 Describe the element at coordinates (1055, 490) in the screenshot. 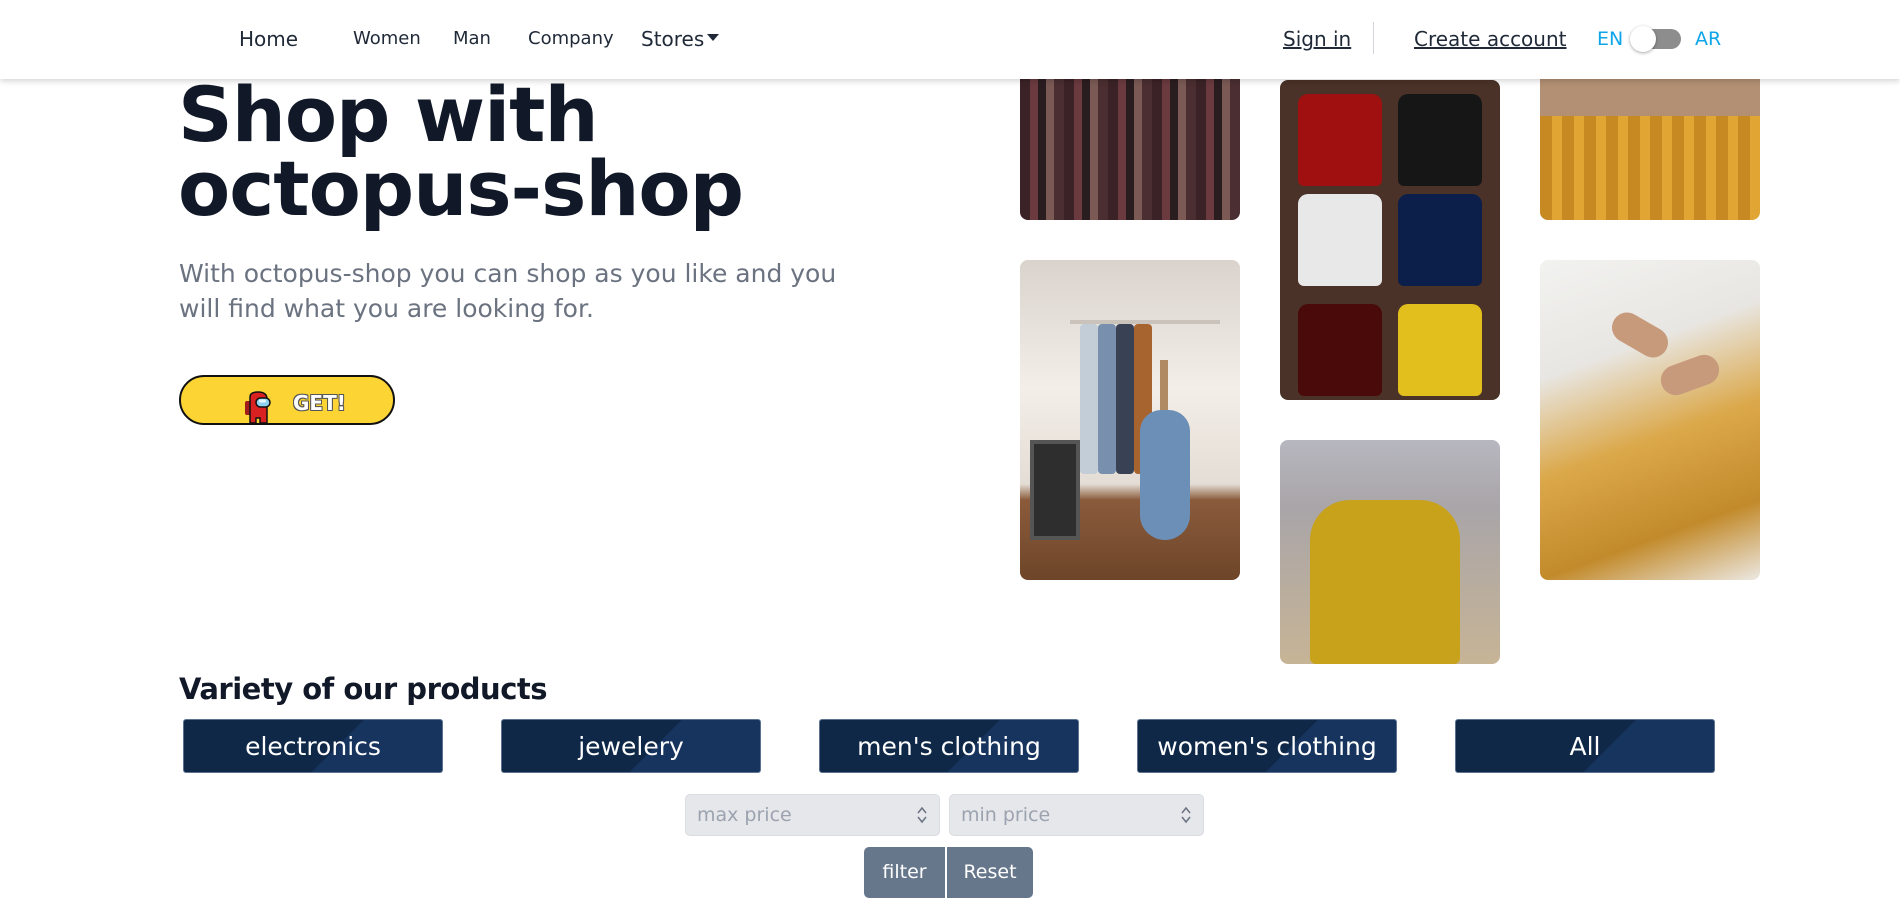

I see `picture-frame` at that location.